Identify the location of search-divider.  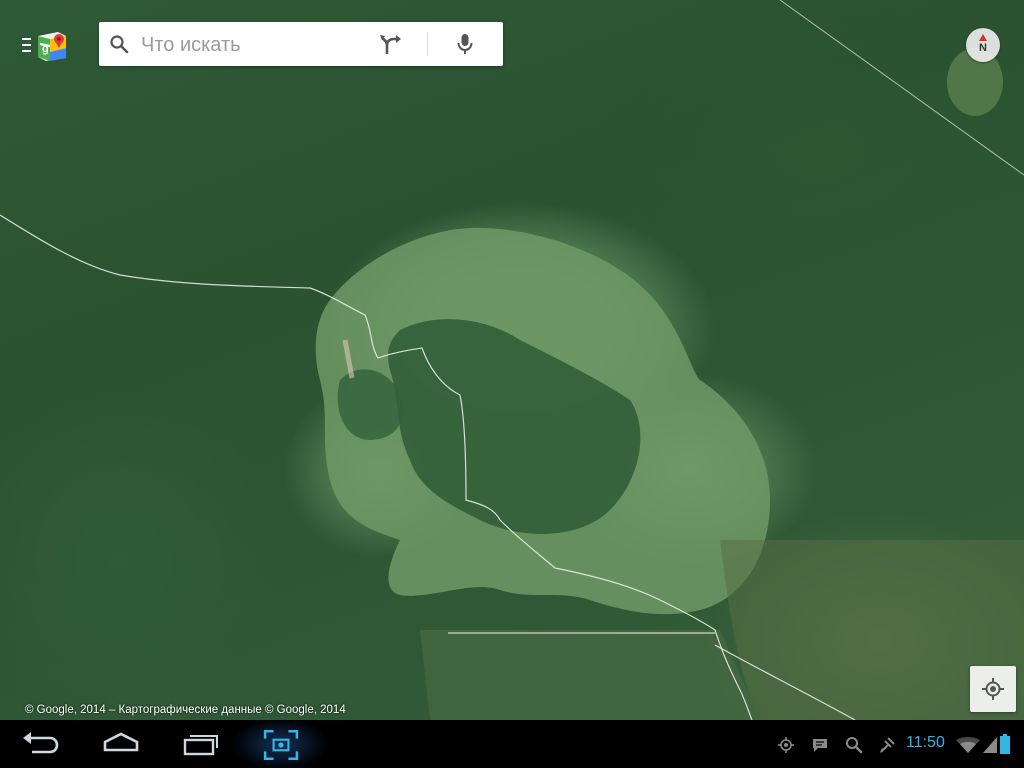
(427, 44).